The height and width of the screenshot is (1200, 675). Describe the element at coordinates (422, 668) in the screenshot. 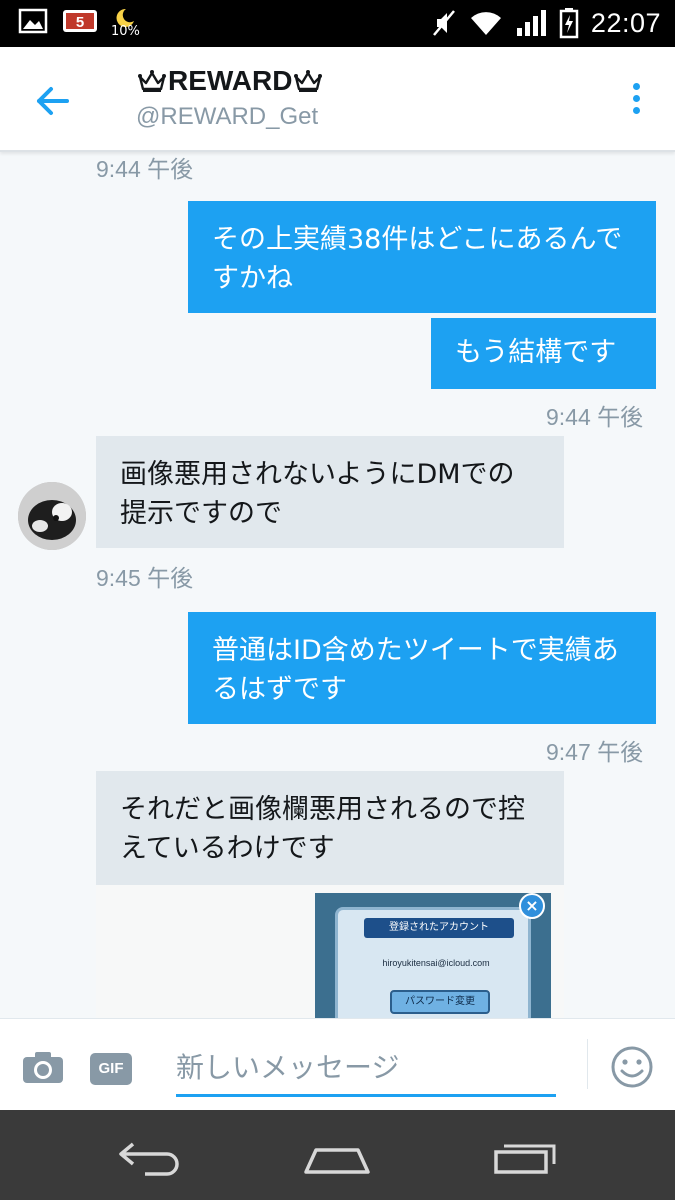

I see `outgoing-message: 普通はID含めたツイートで実績あるはずです` at that location.